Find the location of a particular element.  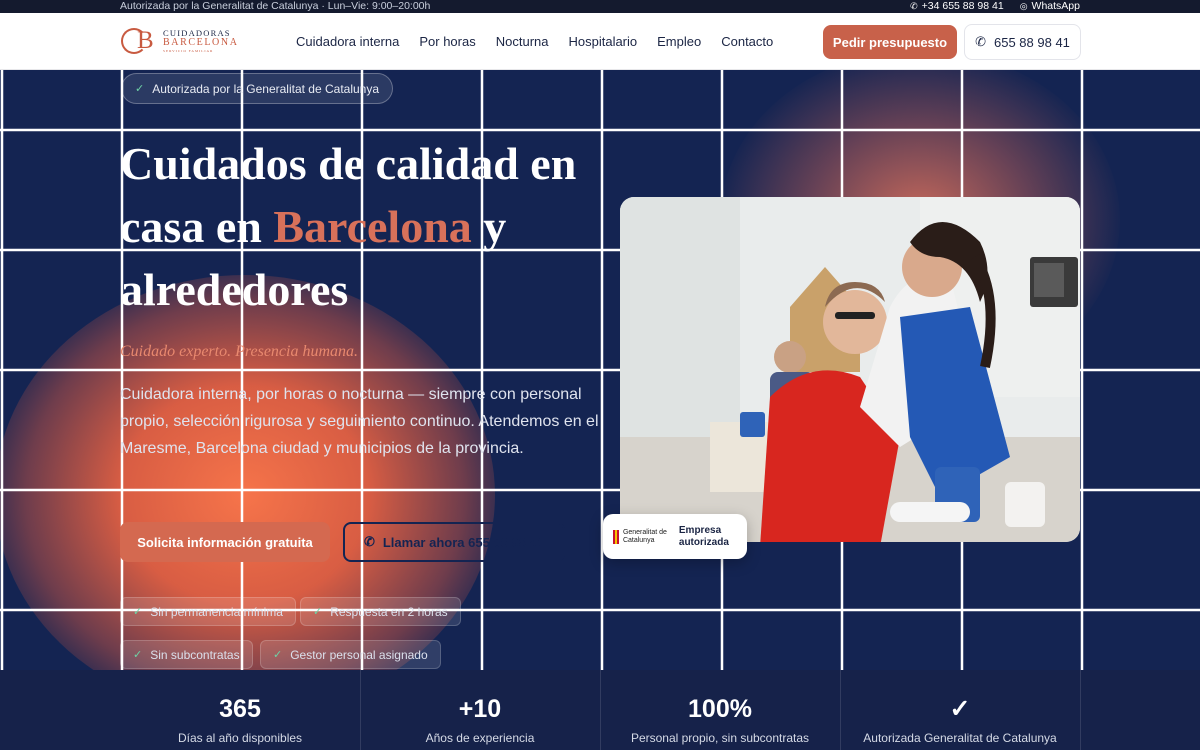

request-quote-button: Pedir presupuesto is located at coordinates (890, 42).